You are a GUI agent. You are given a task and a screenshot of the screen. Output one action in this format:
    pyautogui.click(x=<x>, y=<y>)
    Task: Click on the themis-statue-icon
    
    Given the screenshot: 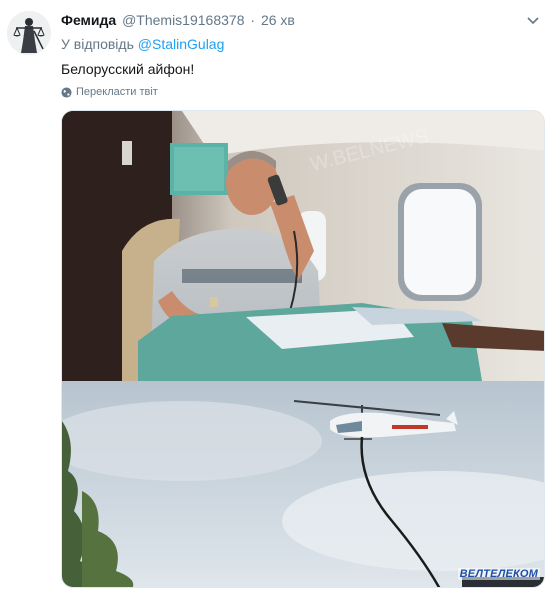 What is the action you would take?
    pyautogui.click(x=29, y=33)
    